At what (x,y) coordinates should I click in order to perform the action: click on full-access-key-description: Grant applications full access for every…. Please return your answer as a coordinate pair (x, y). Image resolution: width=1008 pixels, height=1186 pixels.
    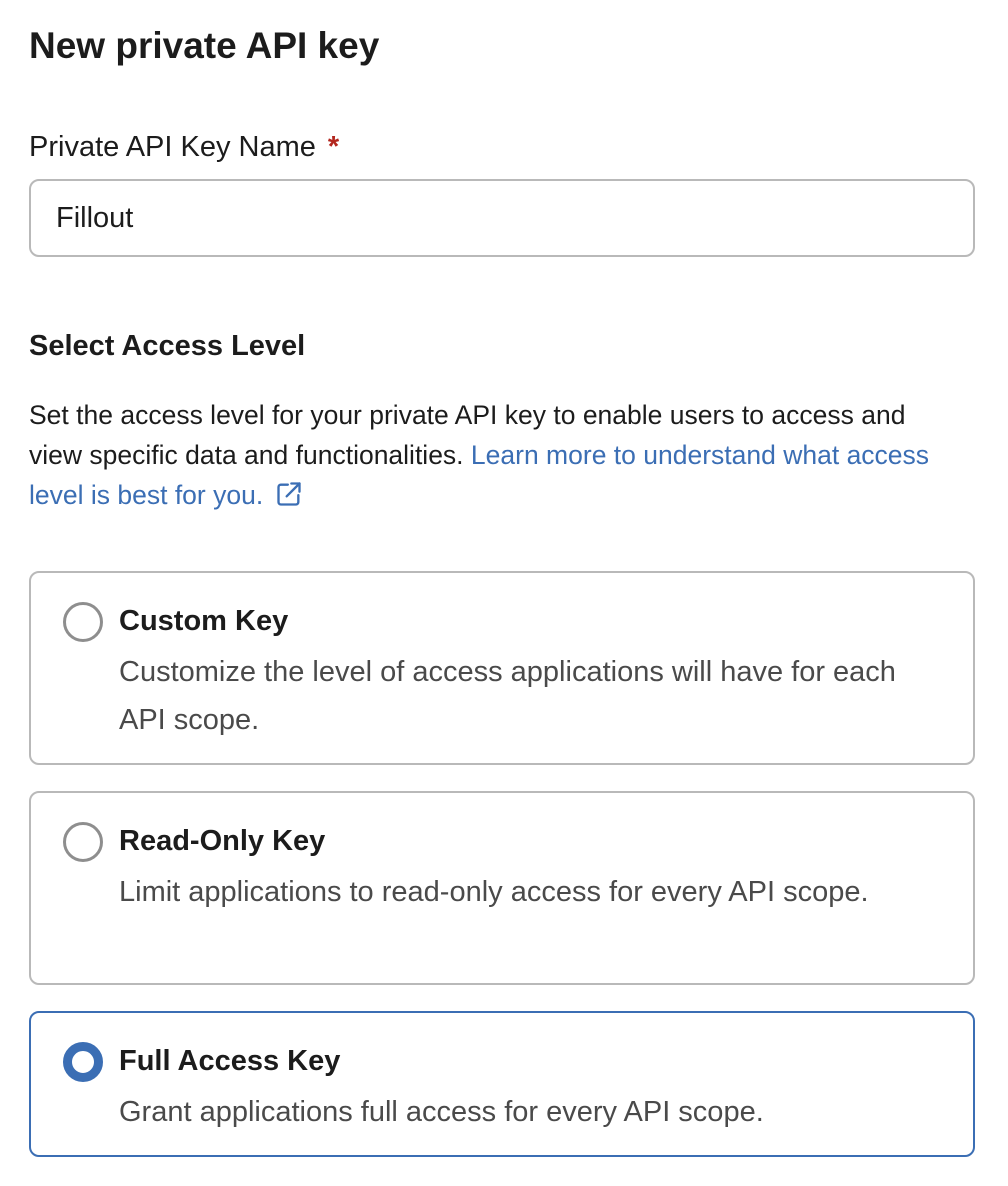
    Looking at the image, I should click on (441, 1112).